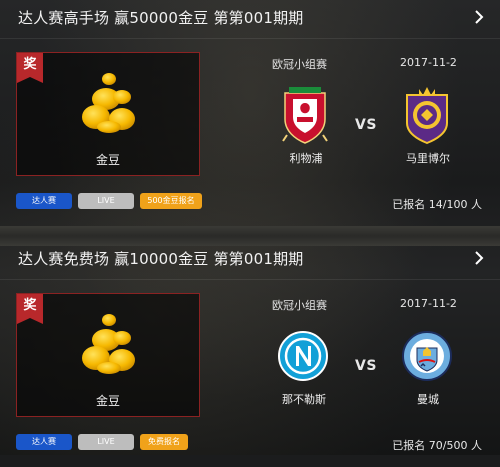  I want to click on contest-title: 达人赛高手场 赢50000金豆 第第001期期, so click(161, 18).